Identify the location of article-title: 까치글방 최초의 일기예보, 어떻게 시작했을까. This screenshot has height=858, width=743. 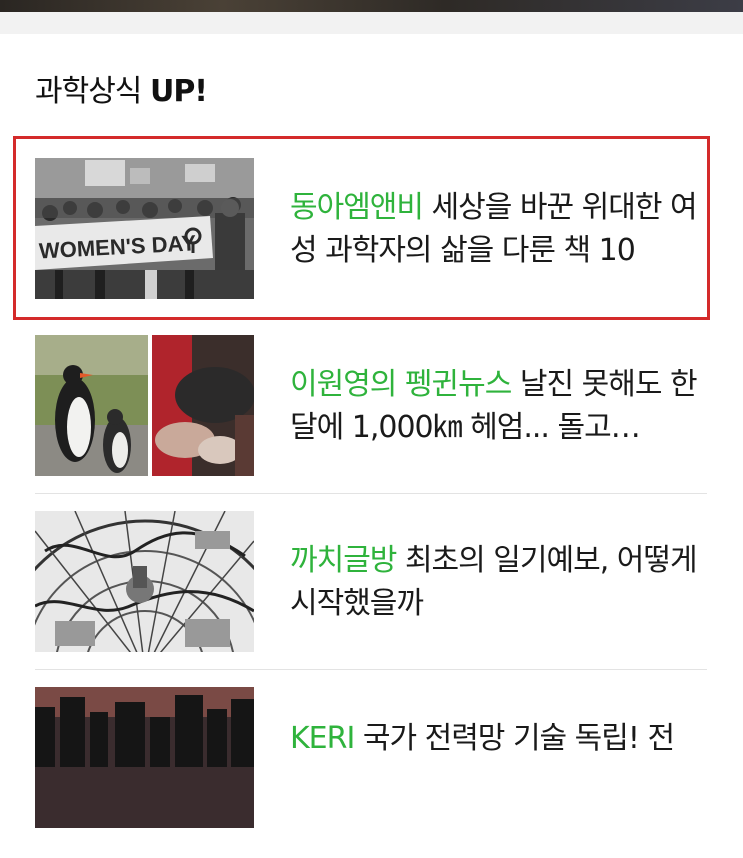
(500, 581).